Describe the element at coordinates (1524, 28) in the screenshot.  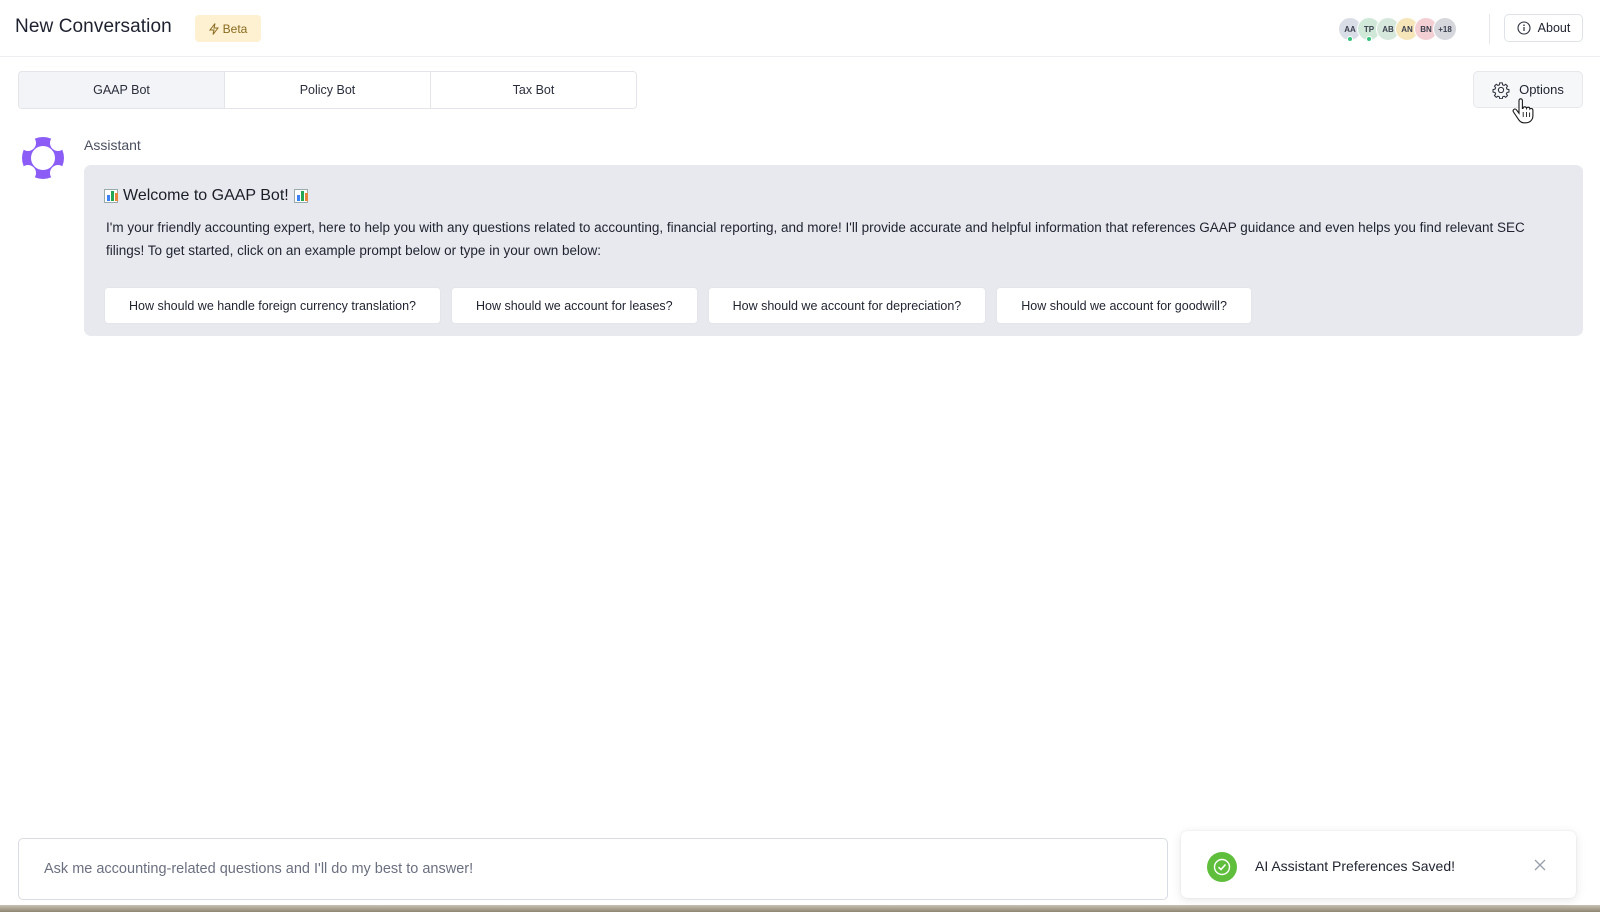
I see `info-icon` at that location.